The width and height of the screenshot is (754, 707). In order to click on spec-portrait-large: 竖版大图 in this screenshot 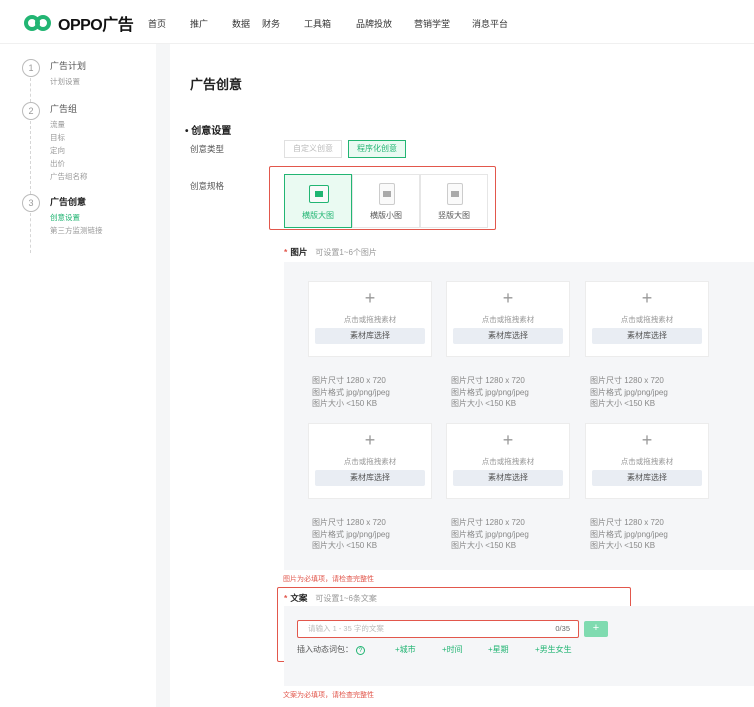, I will do `click(454, 201)`.